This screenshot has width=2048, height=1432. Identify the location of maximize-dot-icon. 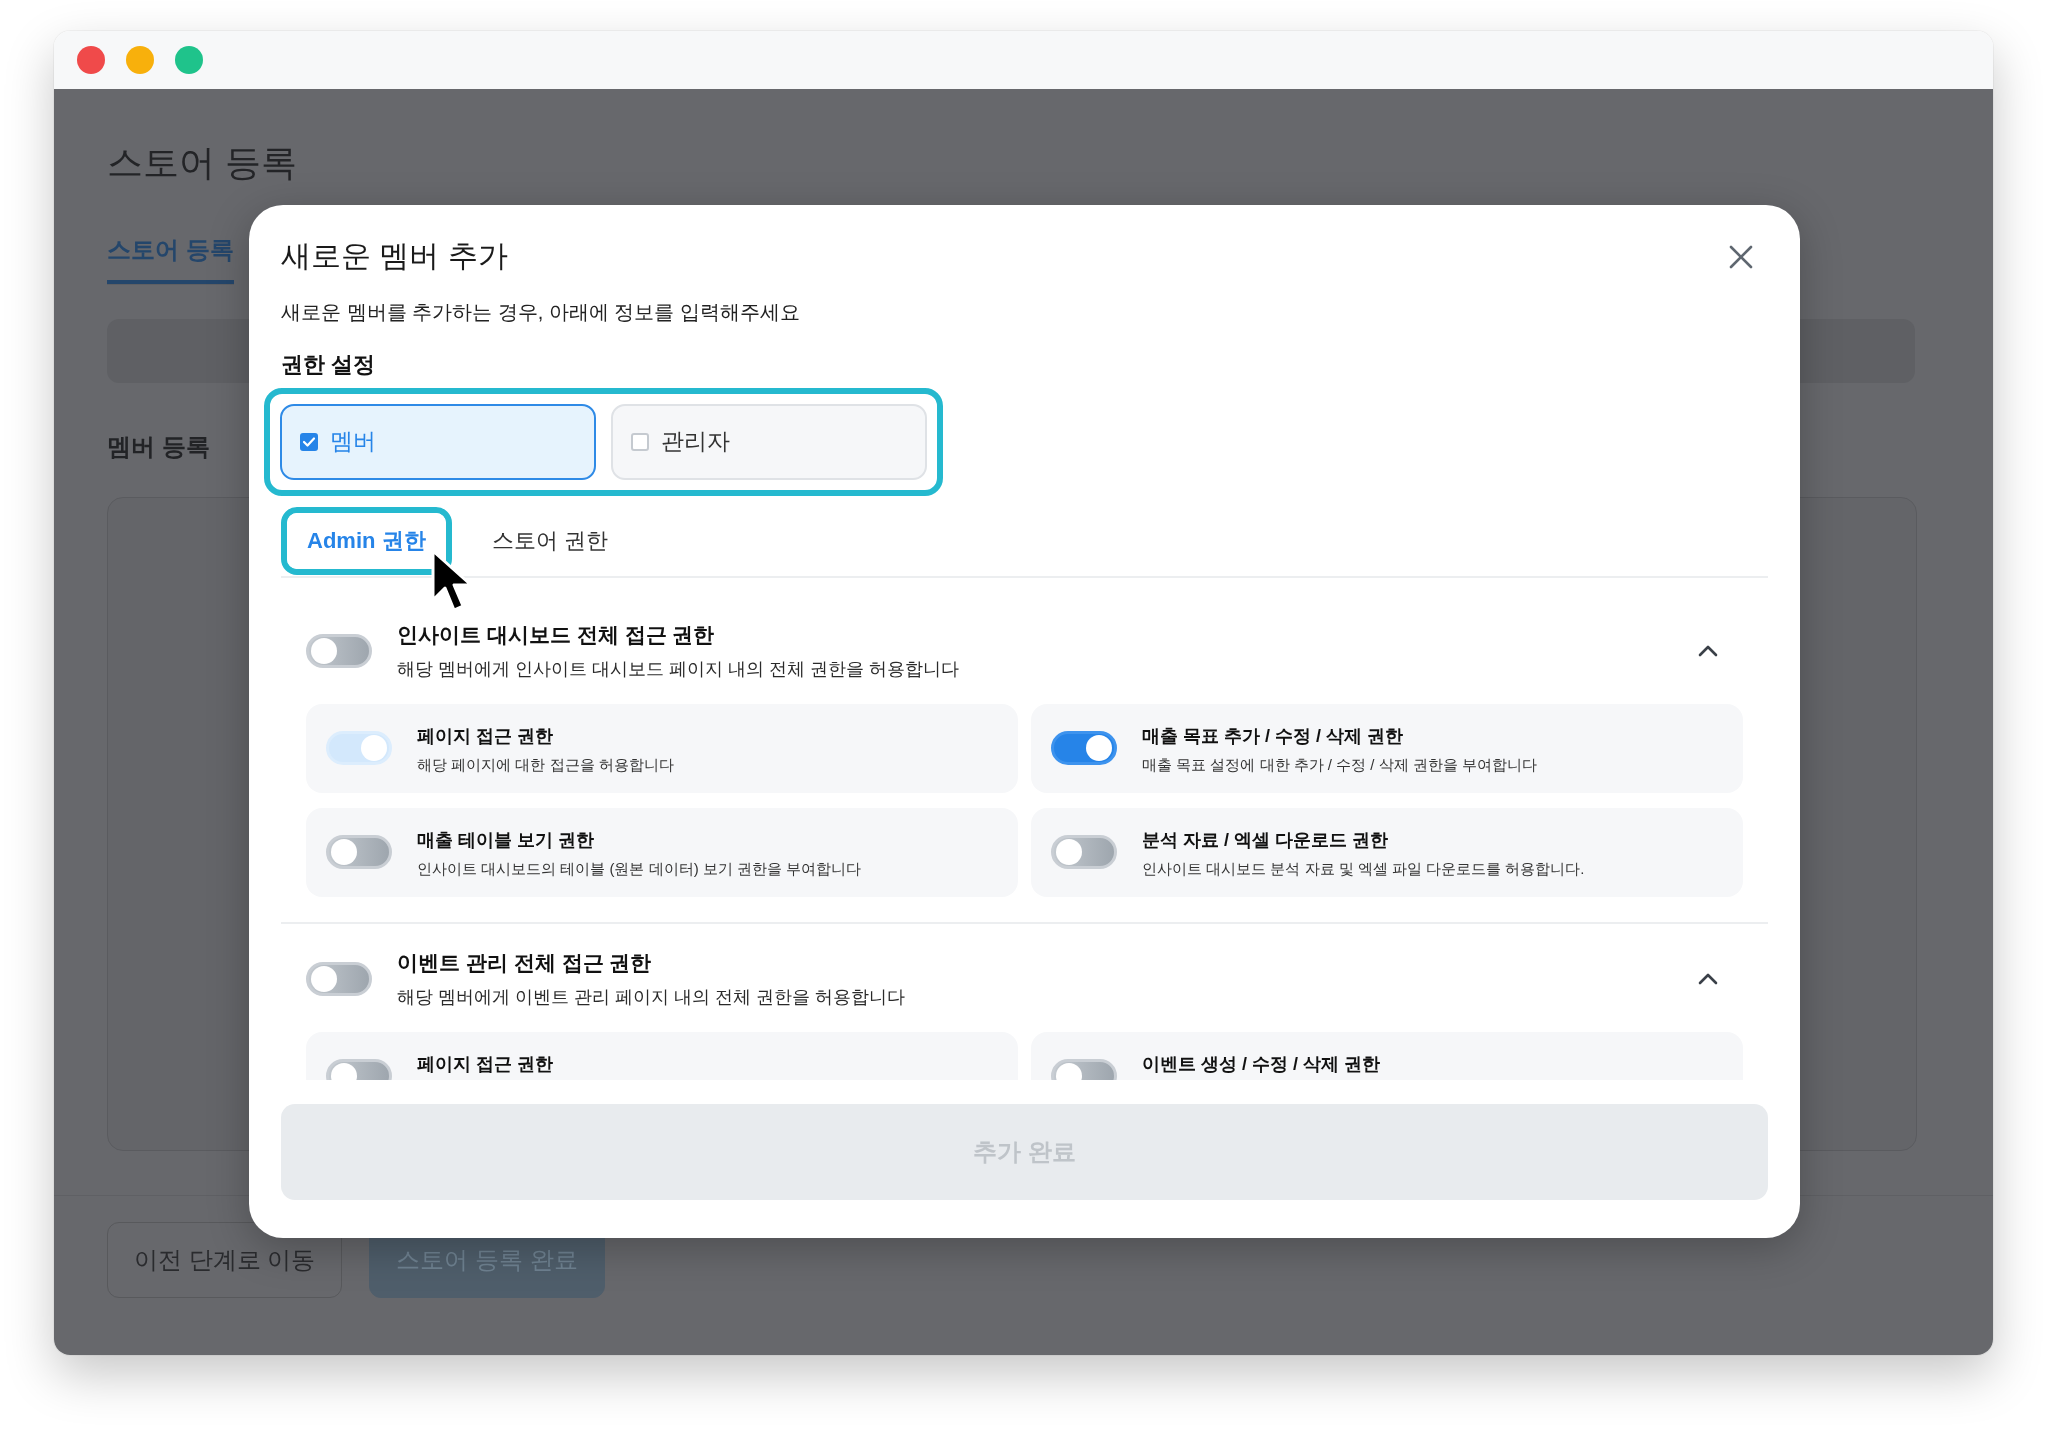
(189, 60).